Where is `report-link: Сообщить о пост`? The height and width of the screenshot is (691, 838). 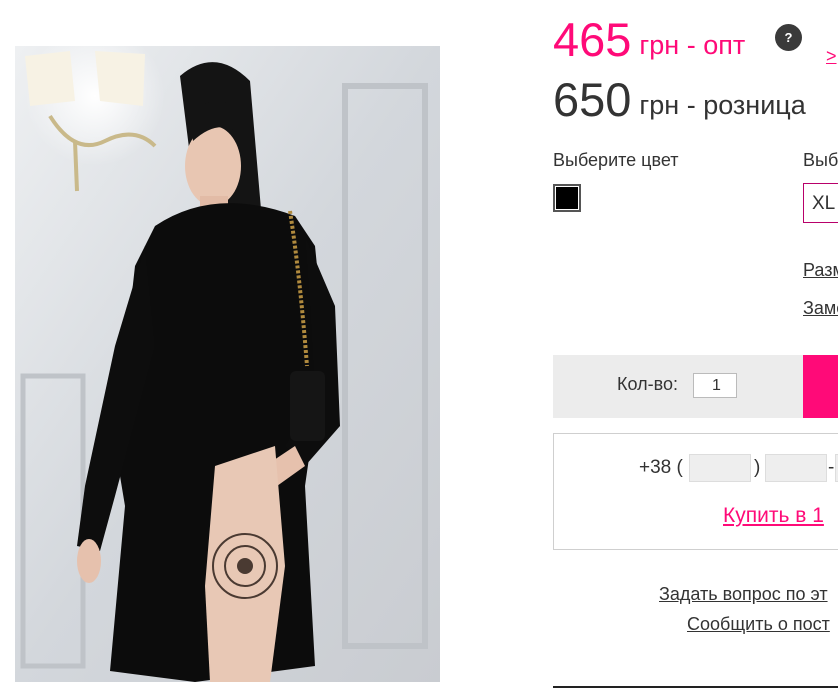
report-link: Сообщить о пост is located at coordinates (758, 624).